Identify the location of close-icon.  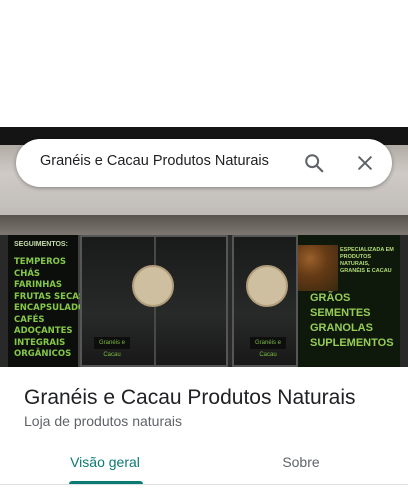
(365, 163).